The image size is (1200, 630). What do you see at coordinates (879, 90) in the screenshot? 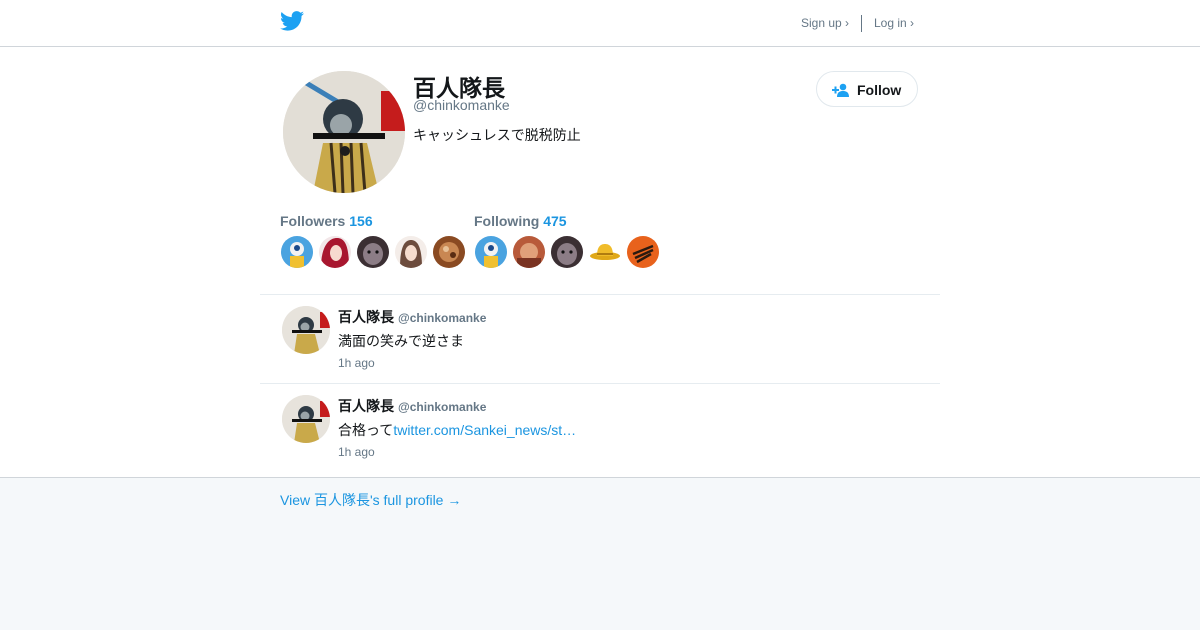
I see `follow-button-label: Follow` at bounding box center [879, 90].